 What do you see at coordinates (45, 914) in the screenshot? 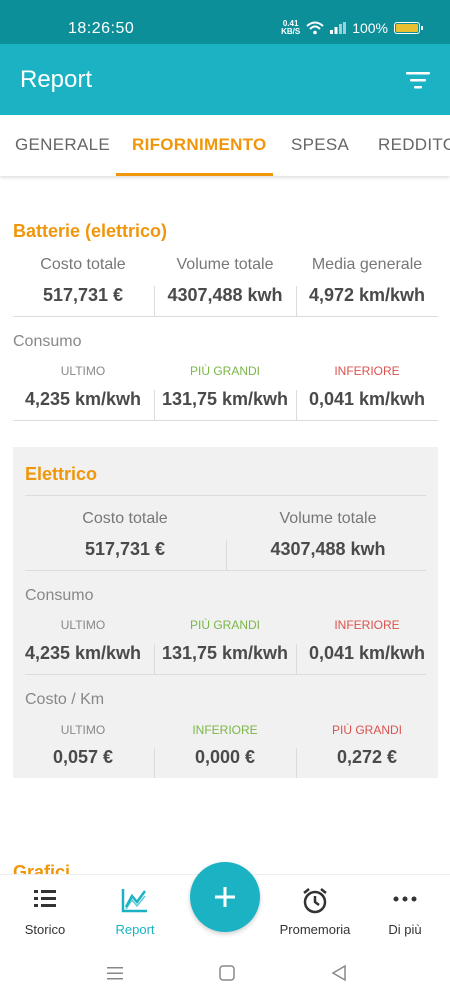
I see `nav-storico: Storico` at bounding box center [45, 914].